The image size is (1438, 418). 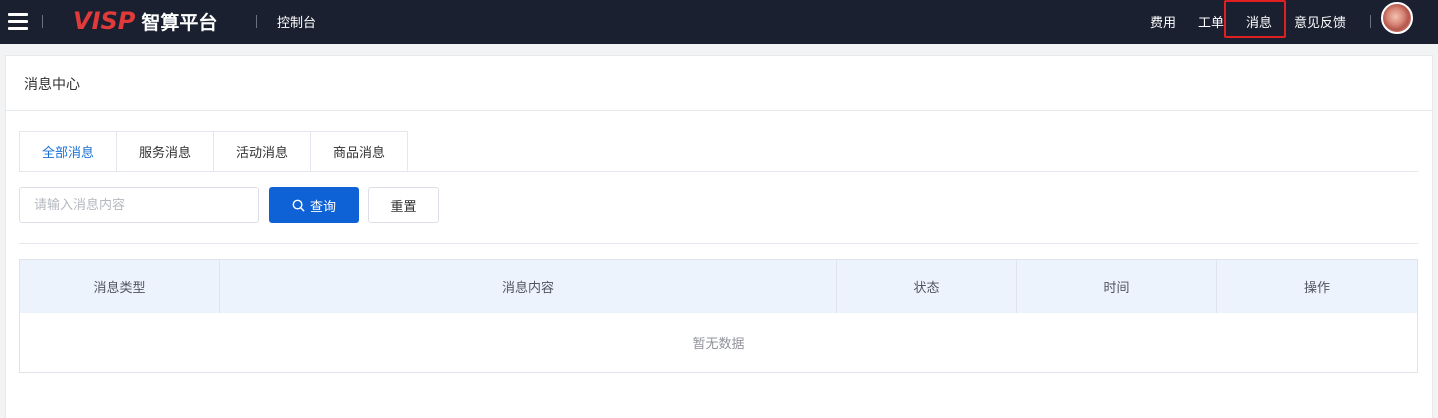 What do you see at coordinates (68, 151) in the screenshot?
I see `tab-all-messages: 全部消息` at bounding box center [68, 151].